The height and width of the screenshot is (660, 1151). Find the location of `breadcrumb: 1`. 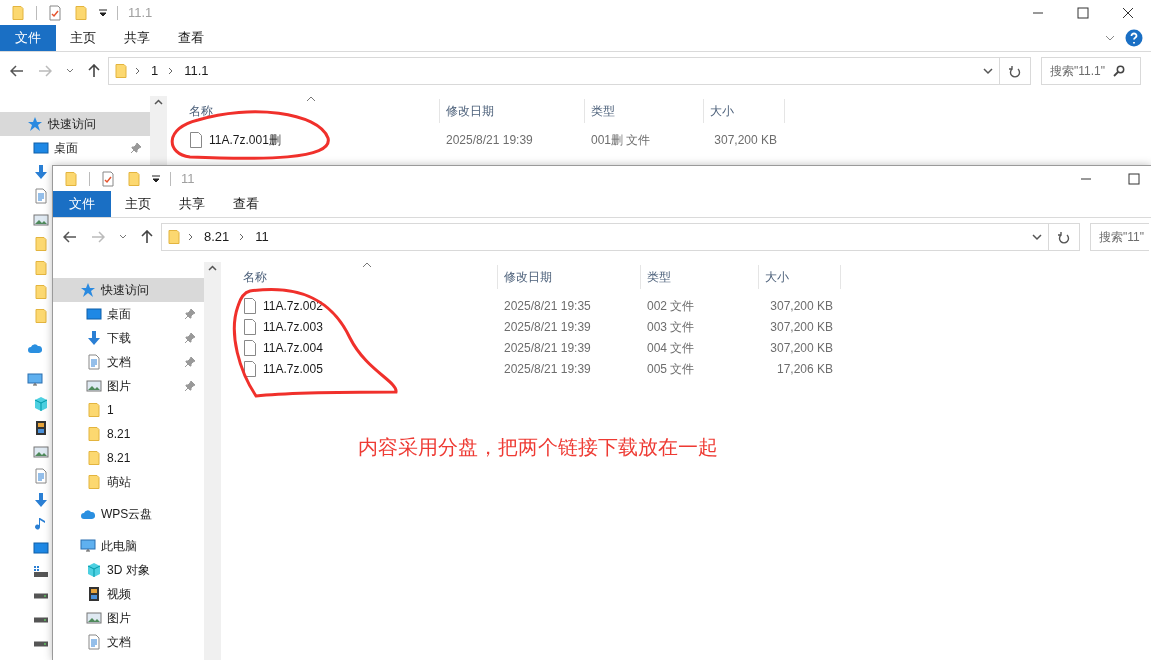

breadcrumb: 1 is located at coordinates (155, 71).